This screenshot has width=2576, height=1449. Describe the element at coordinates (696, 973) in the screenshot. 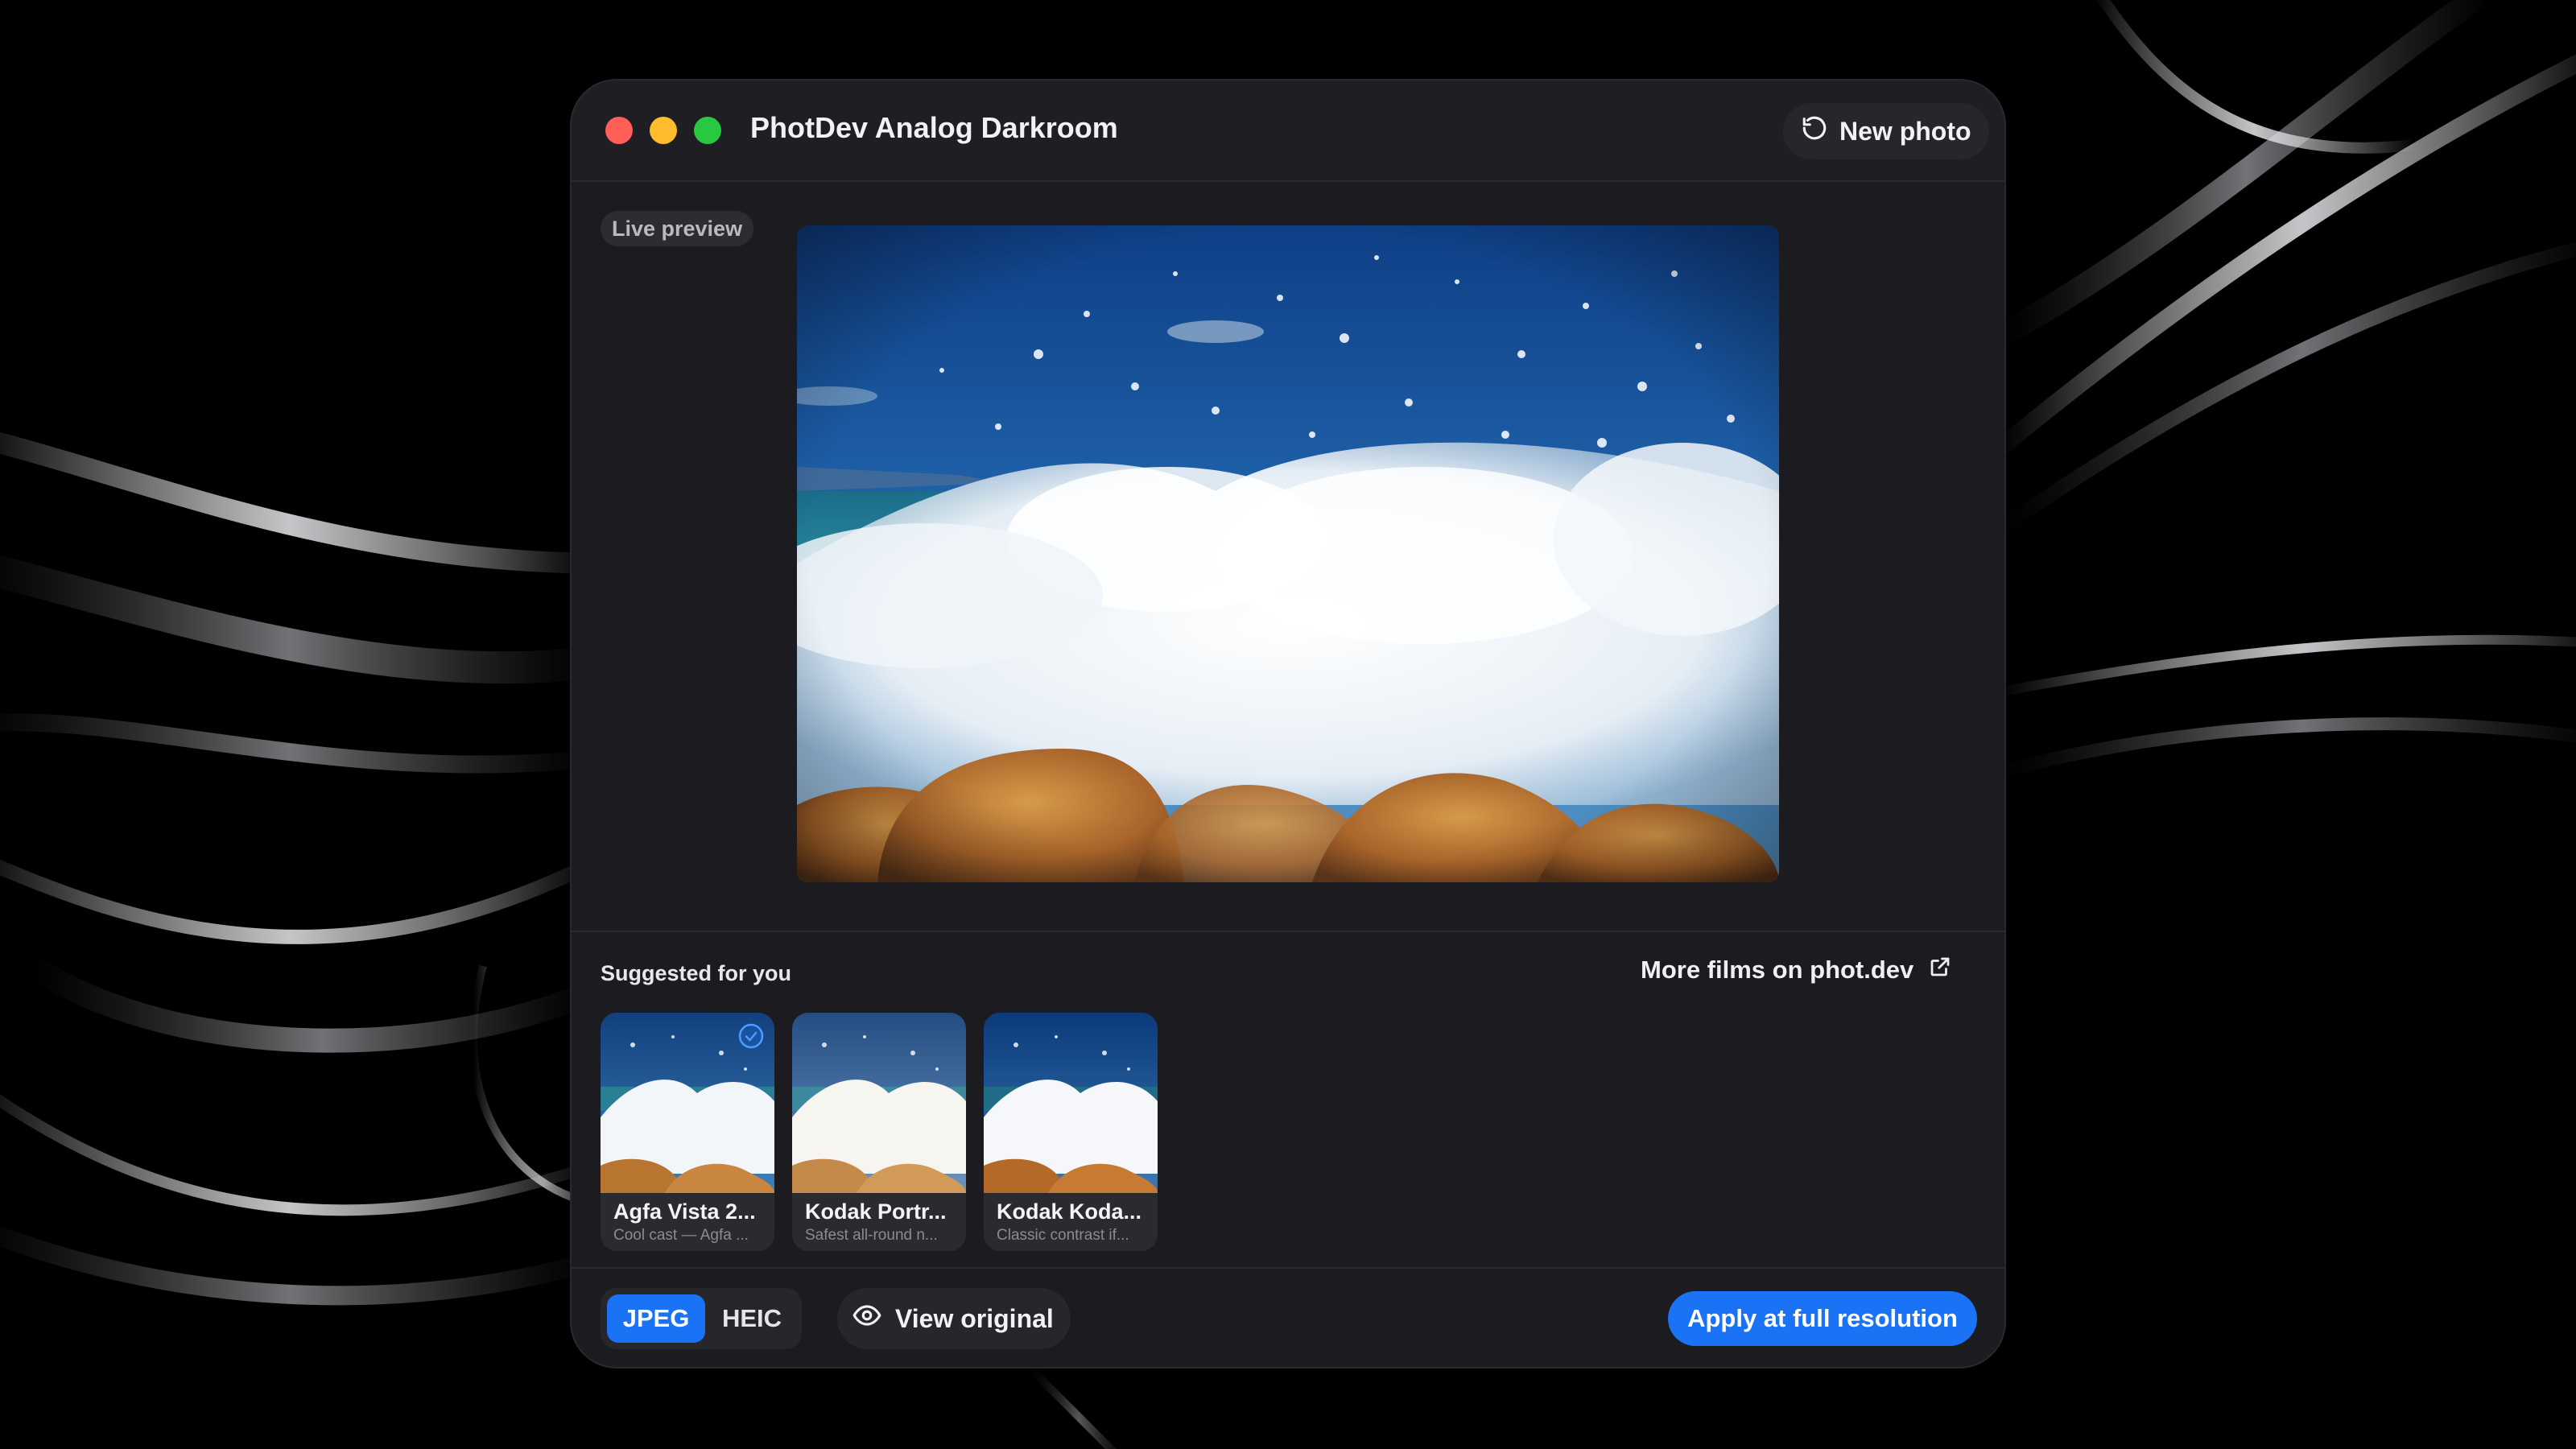

I see `suggested-heading: Suggested for you` at that location.